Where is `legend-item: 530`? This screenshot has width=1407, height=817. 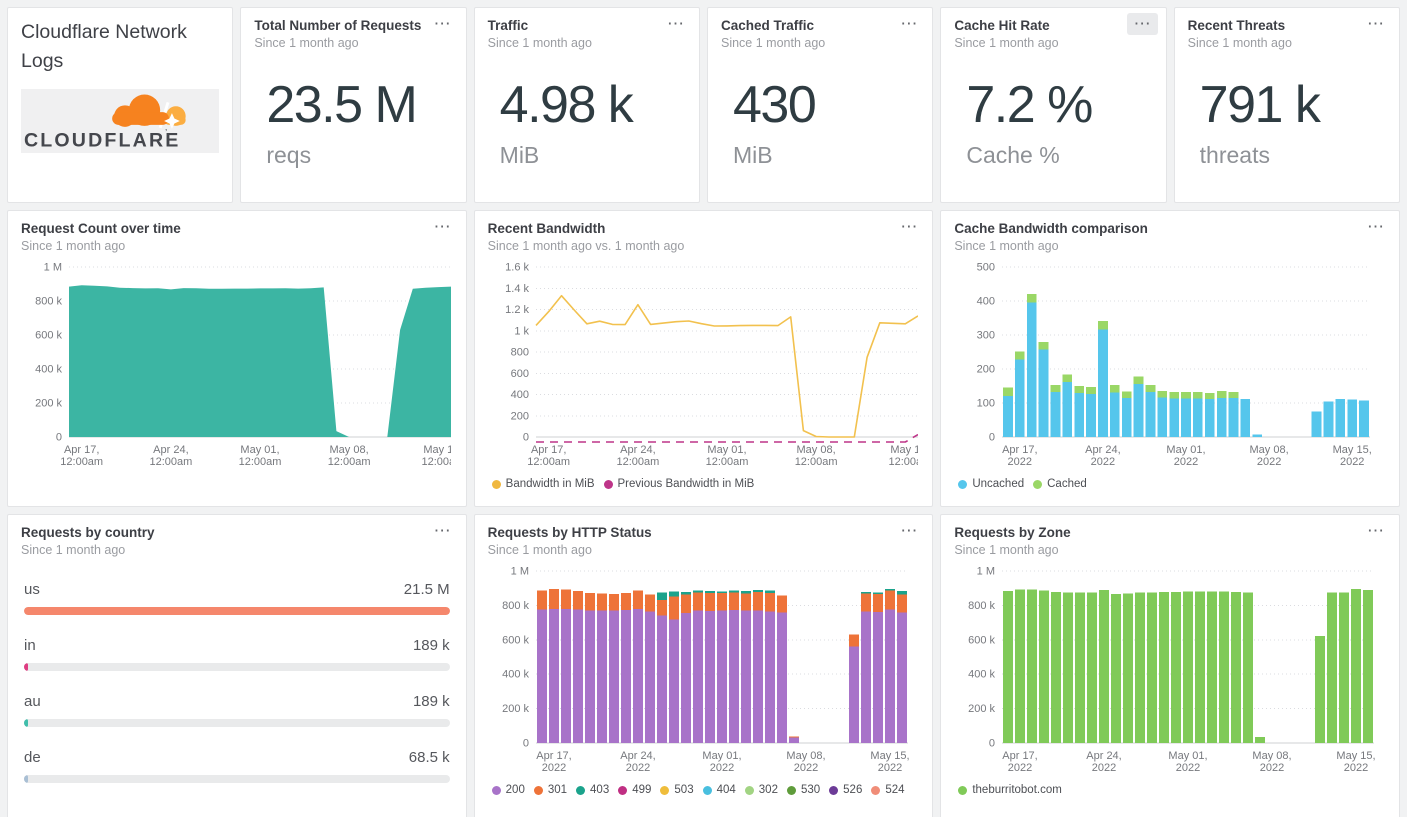 legend-item: 530 is located at coordinates (803, 790).